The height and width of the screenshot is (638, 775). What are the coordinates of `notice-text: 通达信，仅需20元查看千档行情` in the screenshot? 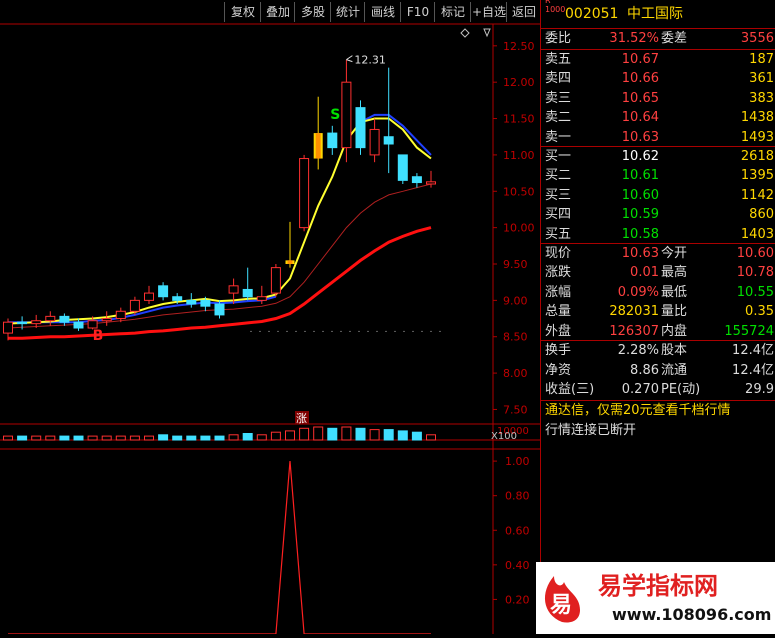 It's located at (638, 411).